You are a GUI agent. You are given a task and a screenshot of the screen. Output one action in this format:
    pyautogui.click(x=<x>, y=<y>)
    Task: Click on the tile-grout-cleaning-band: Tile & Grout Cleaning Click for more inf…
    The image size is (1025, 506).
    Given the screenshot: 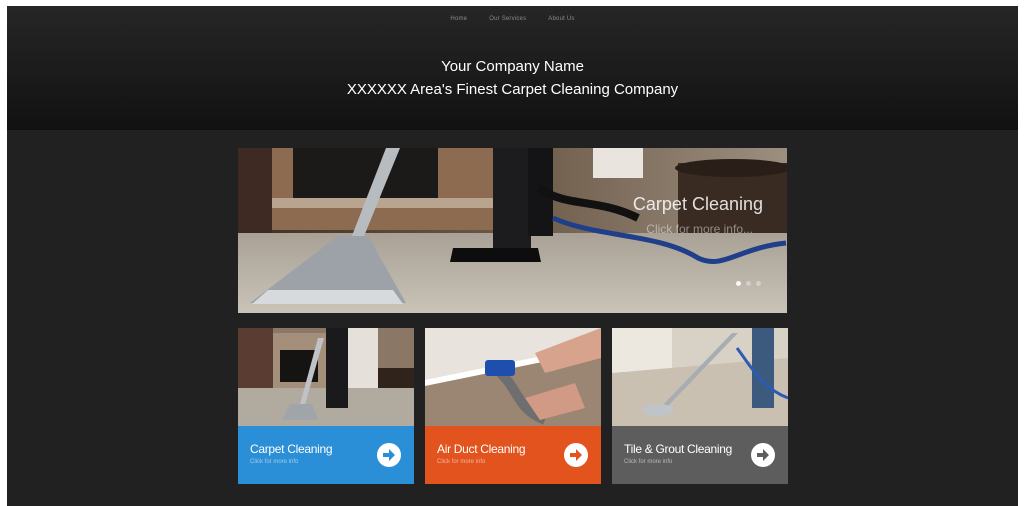 What is the action you would take?
    pyautogui.click(x=700, y=455)
    